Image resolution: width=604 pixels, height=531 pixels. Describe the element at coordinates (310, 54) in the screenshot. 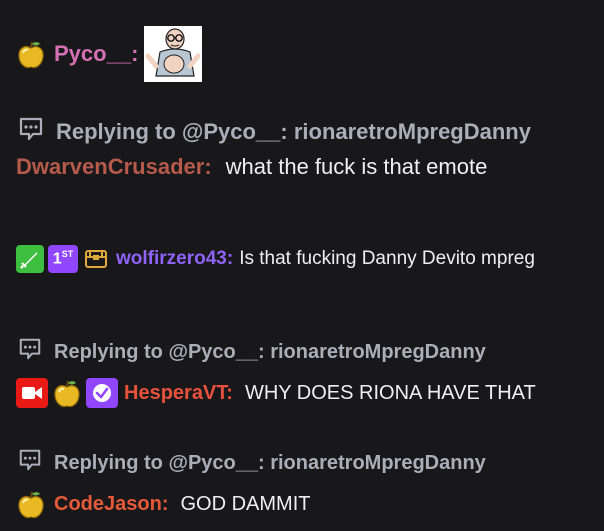

I see `chat-message: Pyco__:` at that location.